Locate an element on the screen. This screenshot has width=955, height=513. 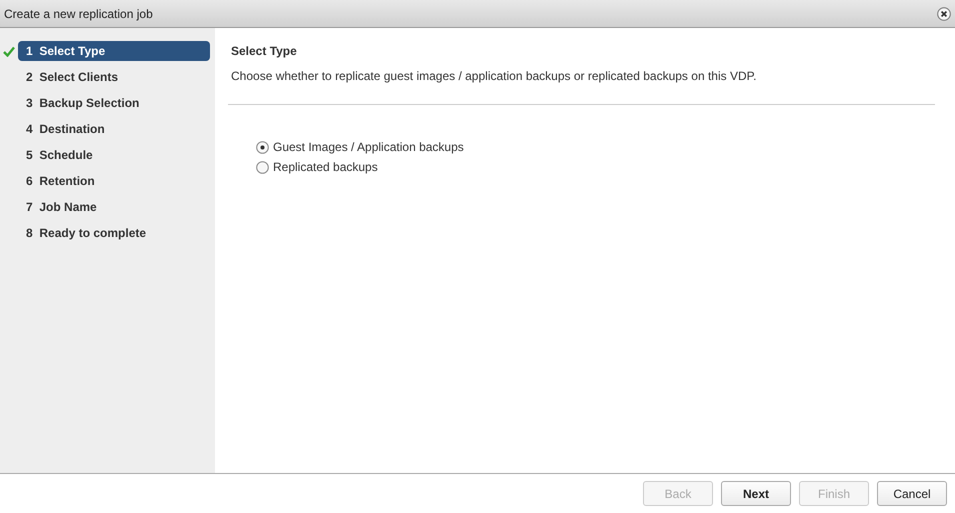
radio-option: Replicated backups is located at coordinates (595, 167).